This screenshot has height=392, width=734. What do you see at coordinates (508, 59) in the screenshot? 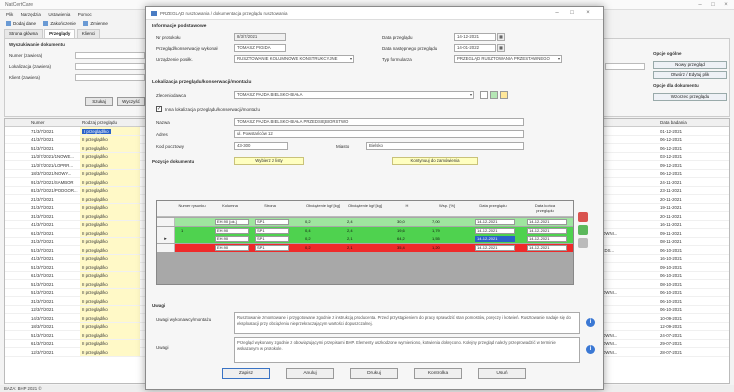
I see `doc-type-select: PRZEGLĄD RUSZTOWANIA PRZESTAWNEGO ▾` at bounding box center [508, 59].